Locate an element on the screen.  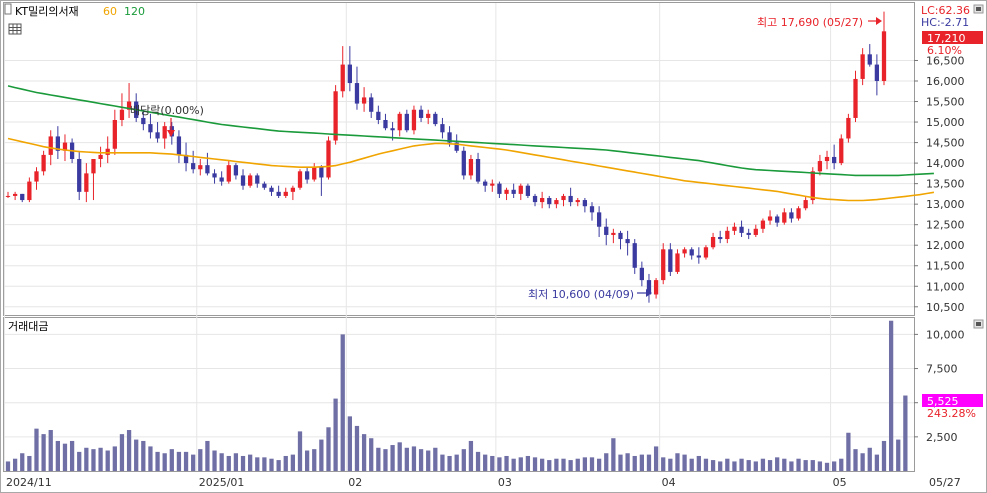
x-axis-label: 05 is located at coordinates (840, 482).